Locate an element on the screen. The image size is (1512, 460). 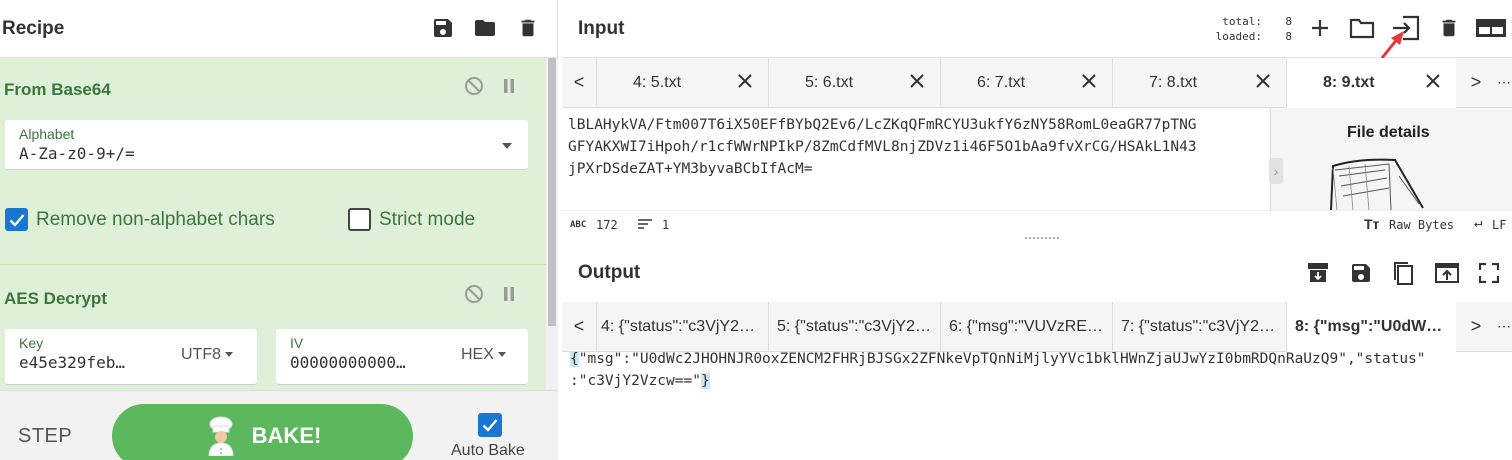
chevron-down-icon is located at coordinates (507, 146).